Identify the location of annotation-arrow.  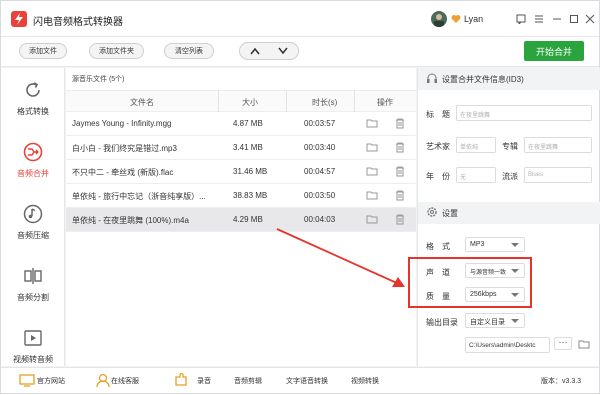
(340, 257).